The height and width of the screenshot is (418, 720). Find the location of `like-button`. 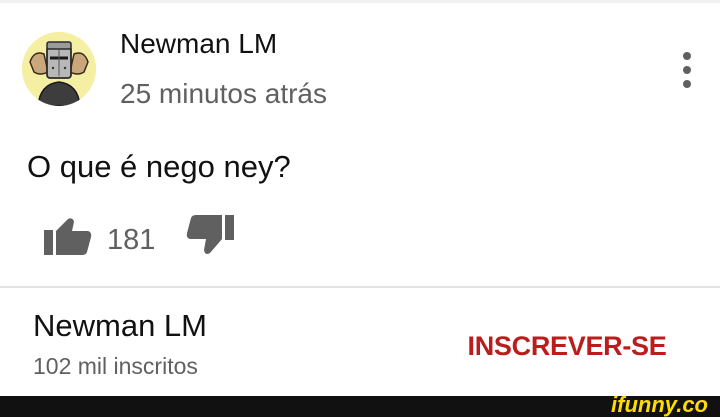

like-button is located at coordinates (68, 237).